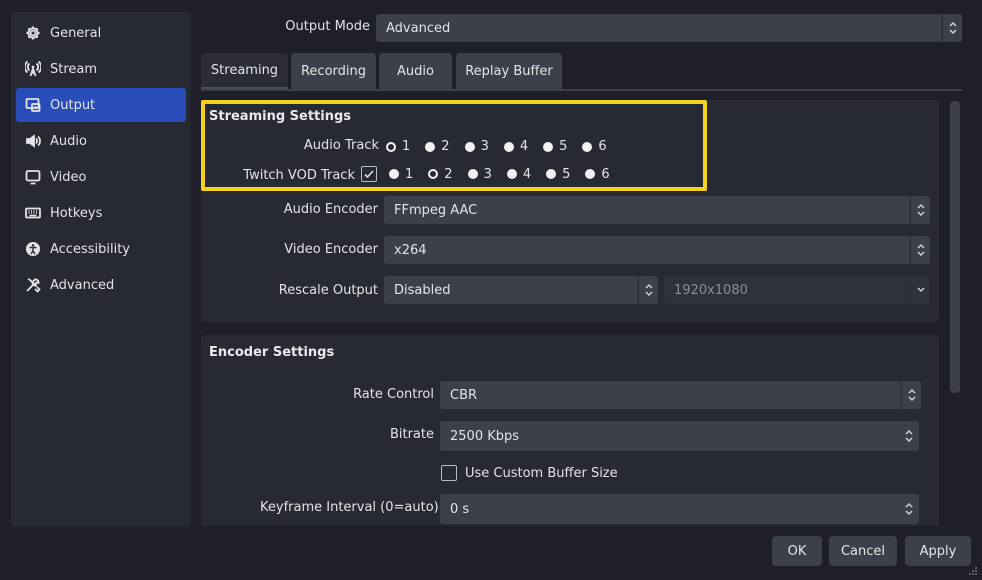 This screenshot has height=580, width=982. What do you see at coordinates (76, 213) in the screenshot?
I see `sidebar-item-label: Hotkeys` at bounding box center [76, 213].